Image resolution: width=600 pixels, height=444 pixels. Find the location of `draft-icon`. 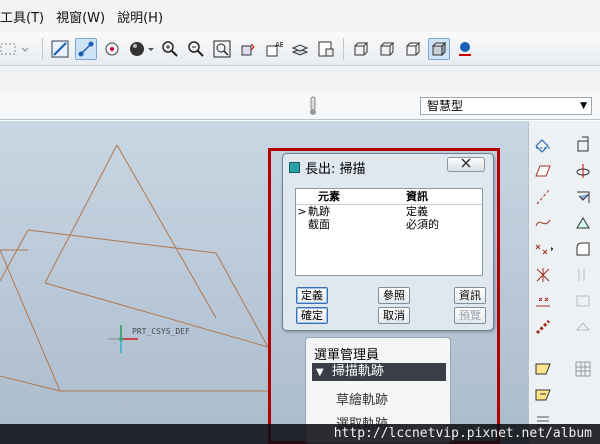

draft-icon is located at coordinates (583, 275).